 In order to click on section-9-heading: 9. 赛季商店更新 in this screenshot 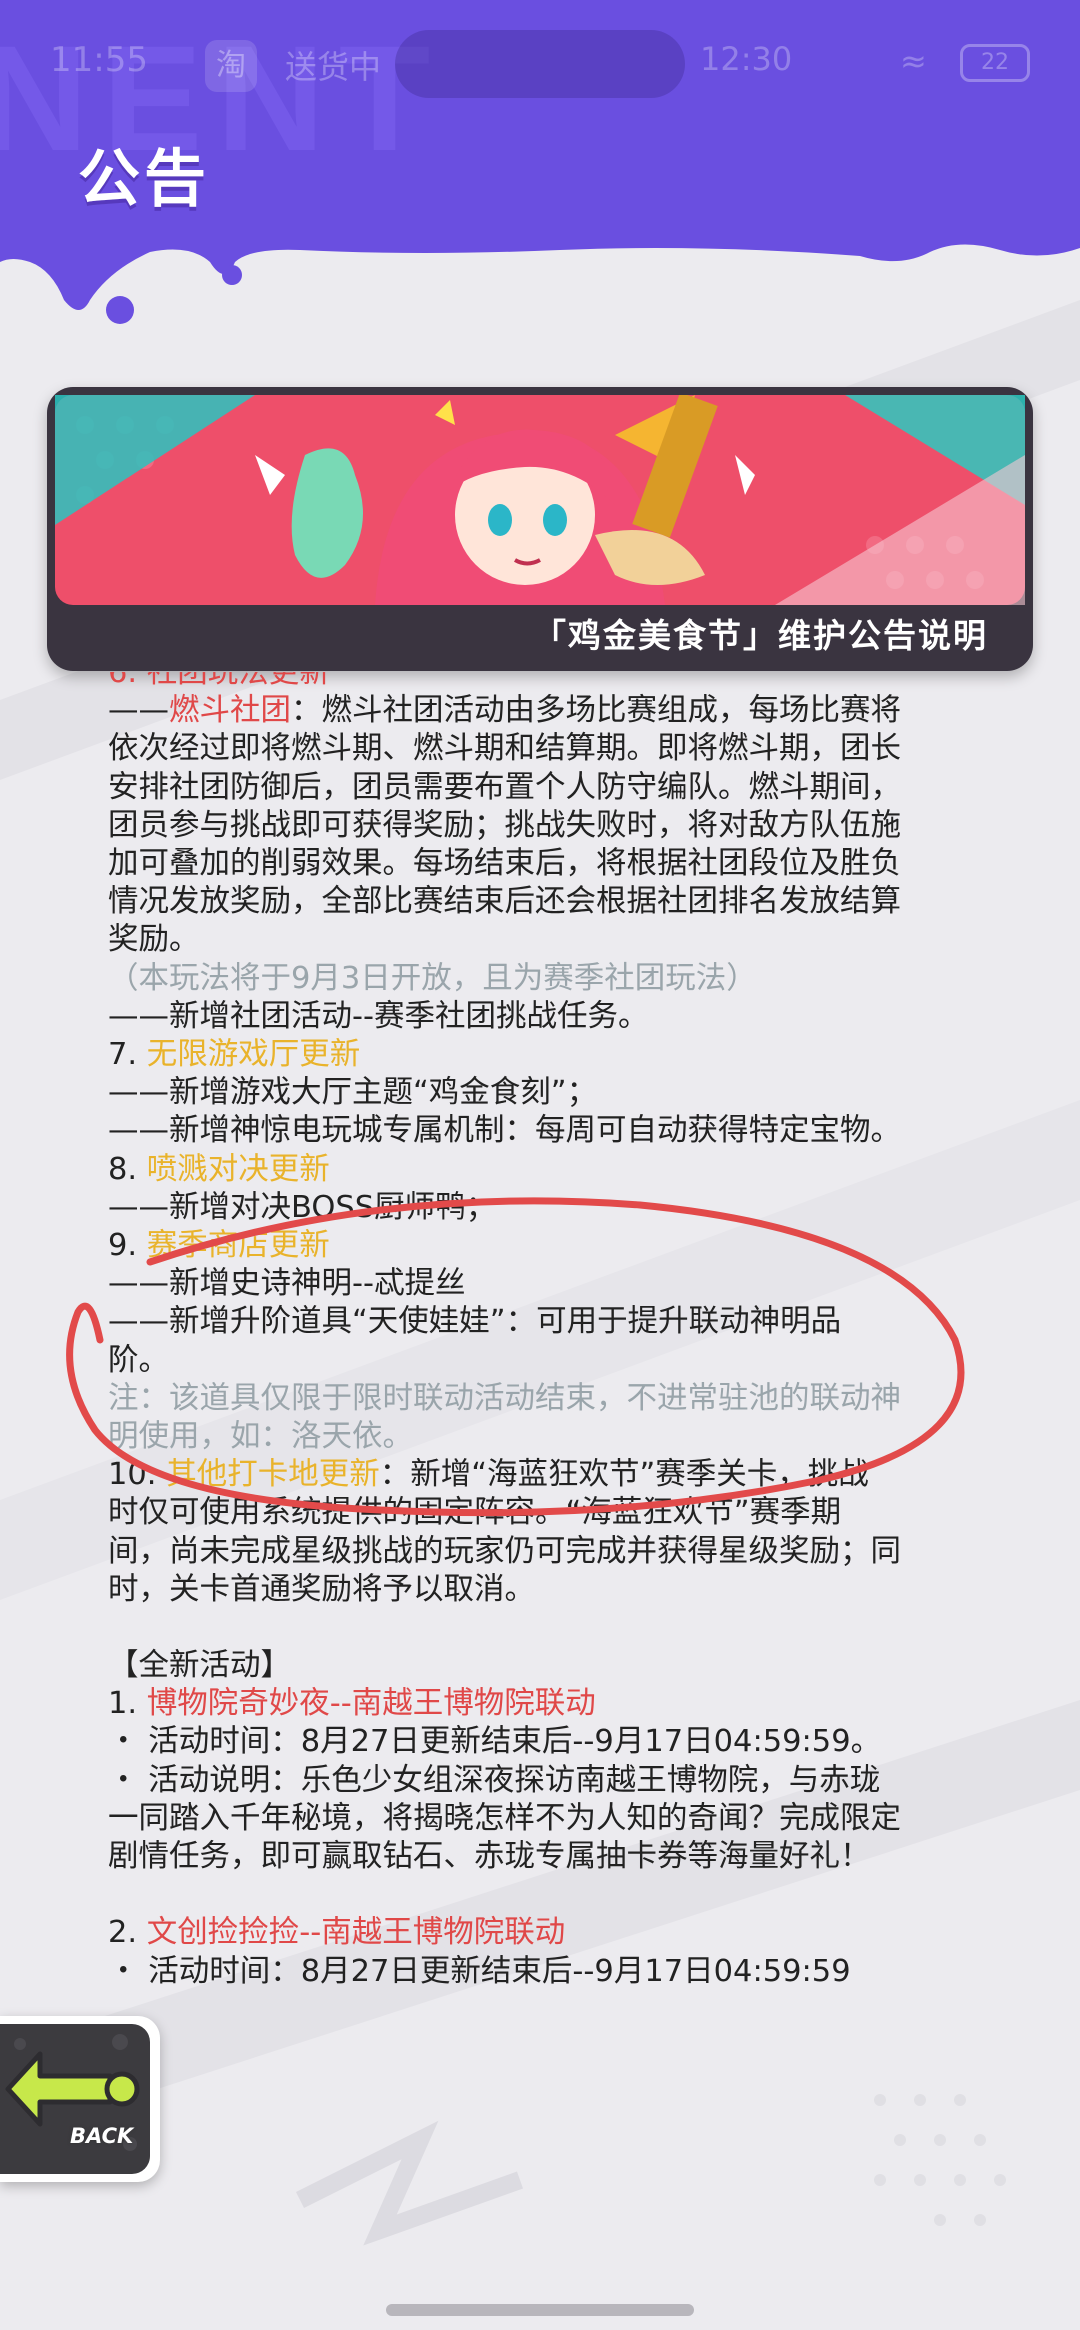, I will do `click(219, 1246)`.